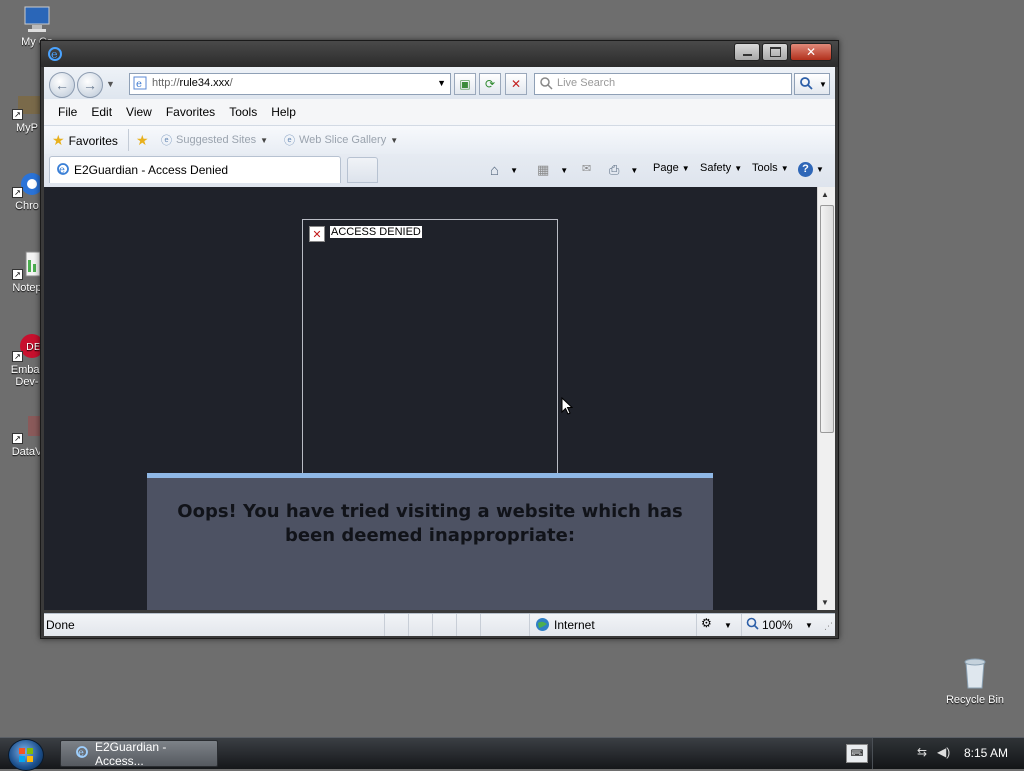 The image size is (1024, 771). What do you see at coordinates (775, 52) in the screenshot?
I see `maximize-button` at bounding box center [775, 52].